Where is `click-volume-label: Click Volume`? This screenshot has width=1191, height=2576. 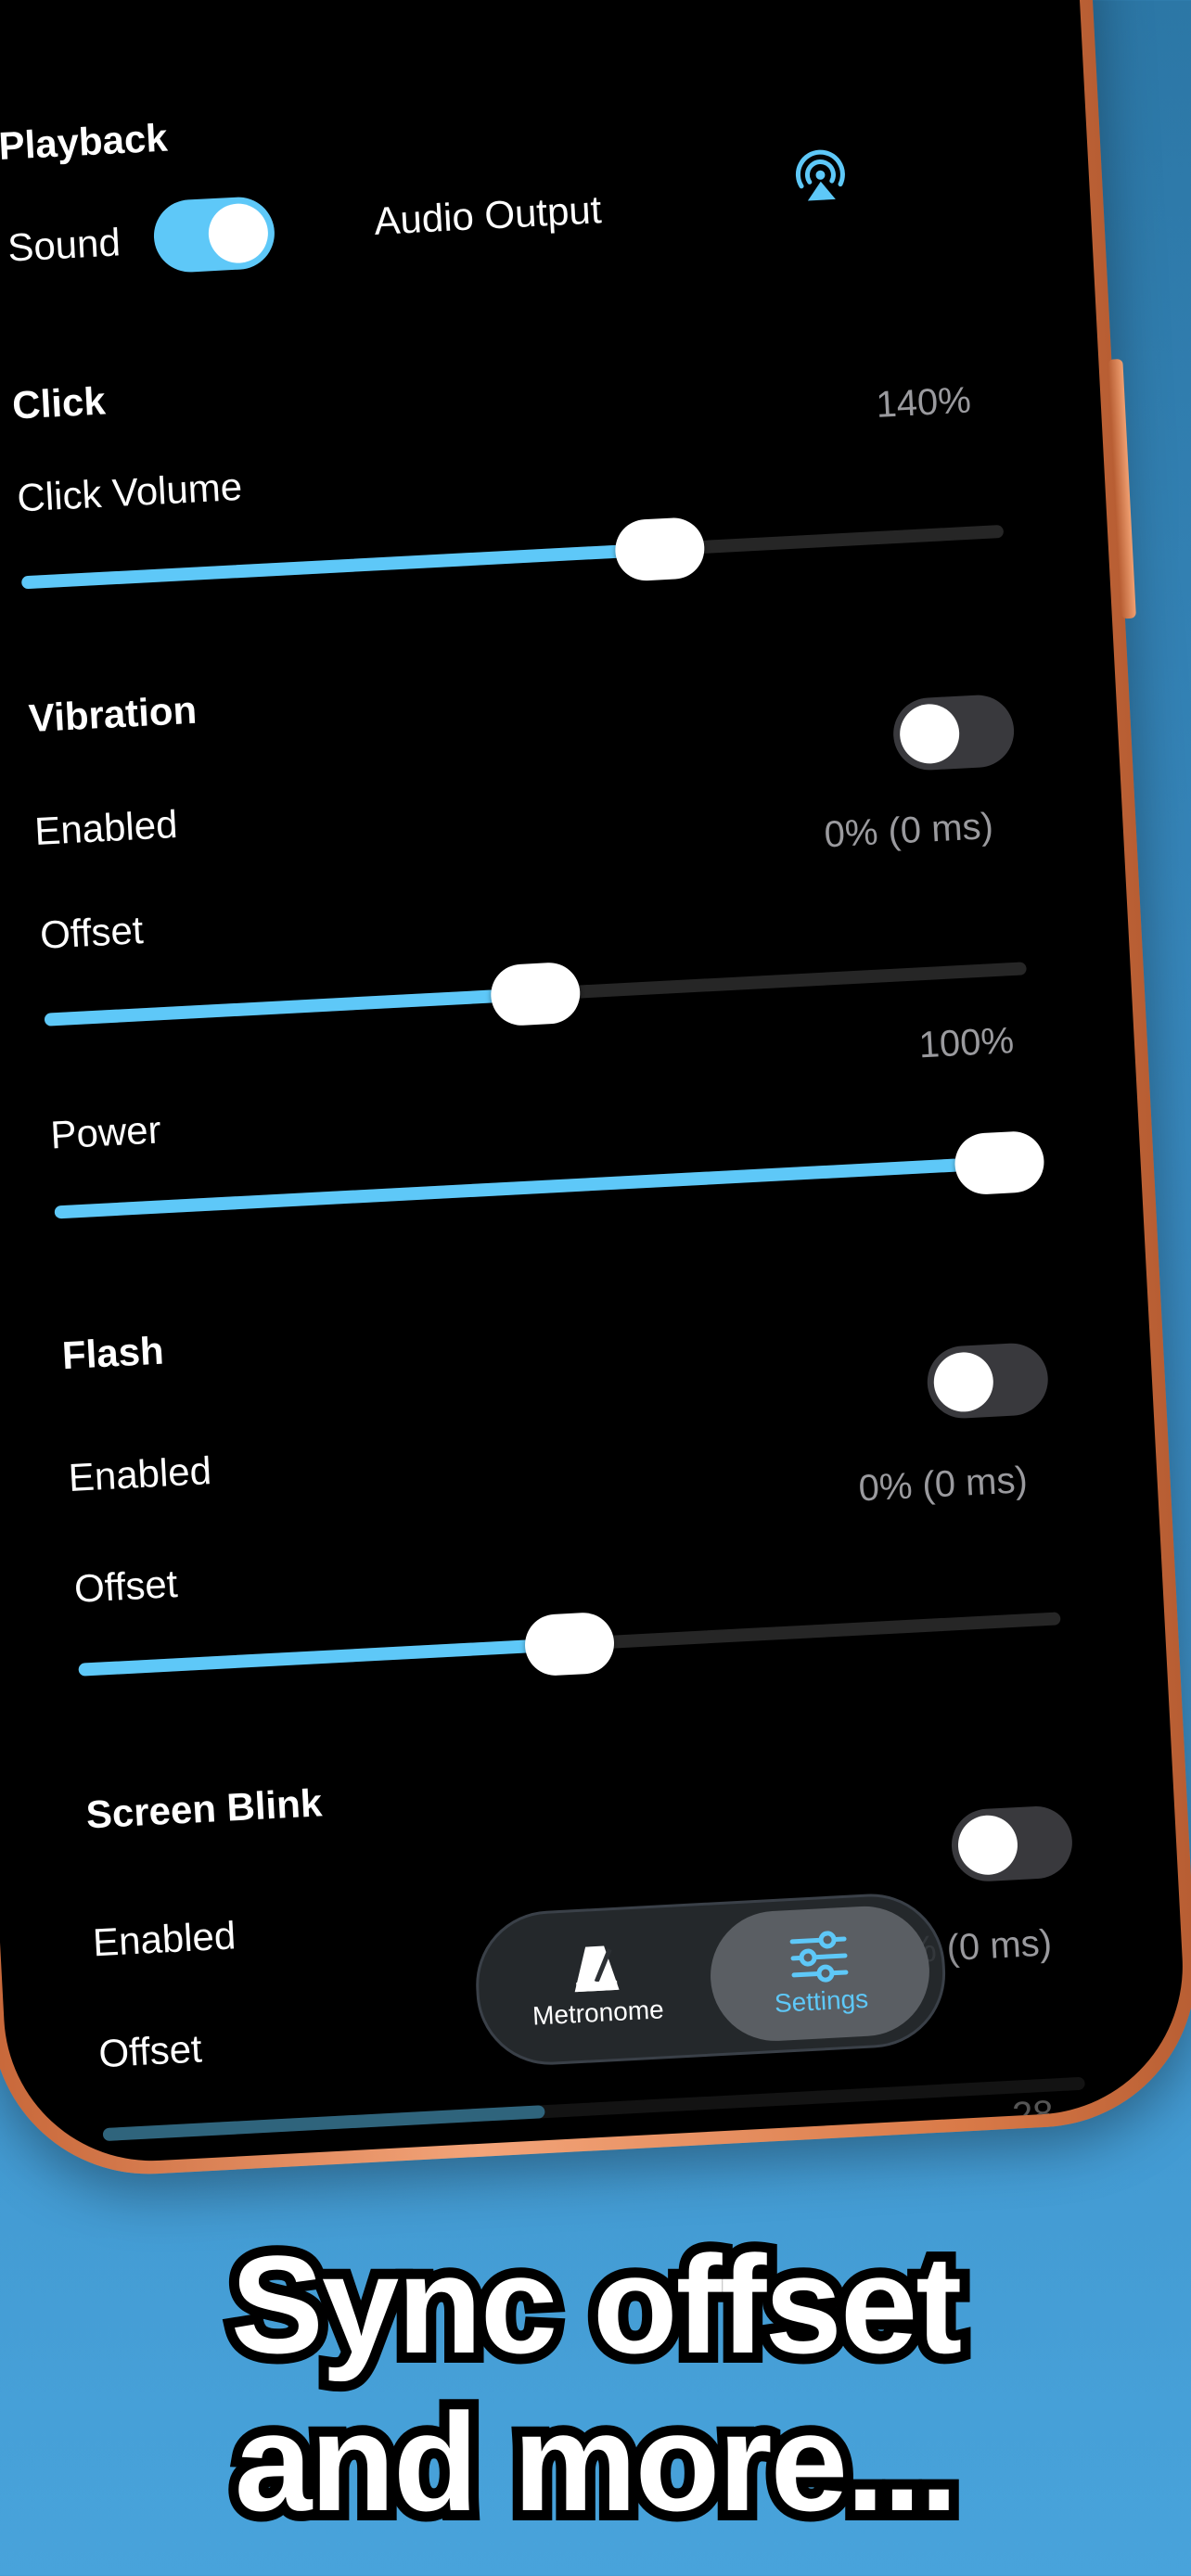
click-volume-label: Click Volume is located at coordinates (130, 492).